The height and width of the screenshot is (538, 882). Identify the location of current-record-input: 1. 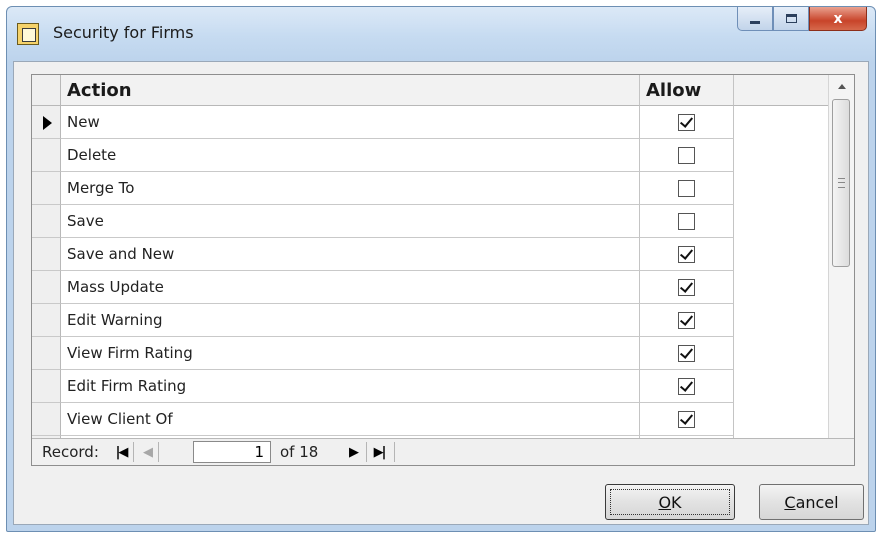
(232, 452).